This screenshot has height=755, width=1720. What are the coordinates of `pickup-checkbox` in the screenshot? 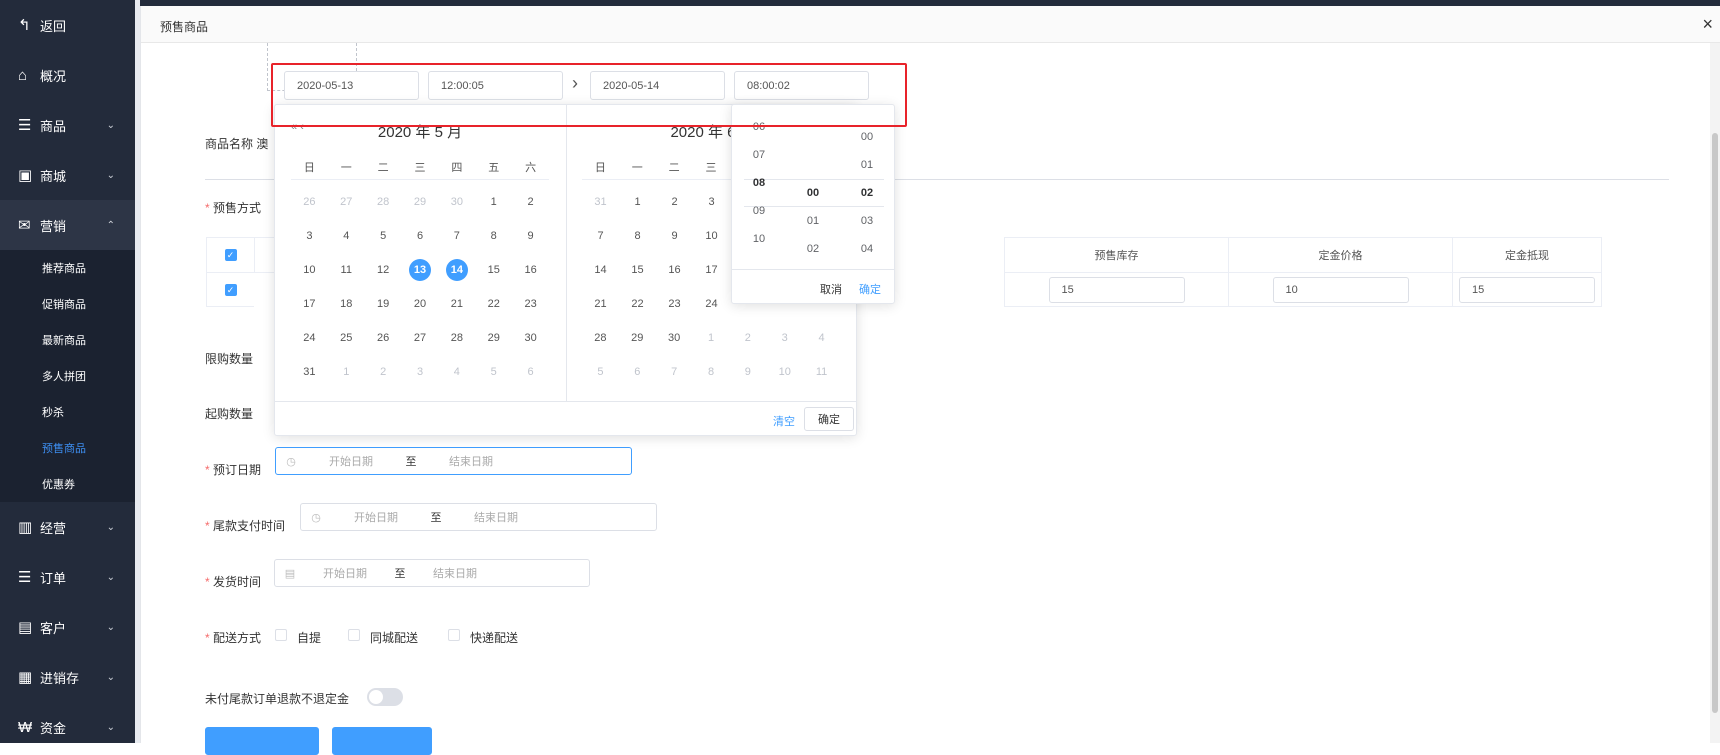 It's located at (281, 635).